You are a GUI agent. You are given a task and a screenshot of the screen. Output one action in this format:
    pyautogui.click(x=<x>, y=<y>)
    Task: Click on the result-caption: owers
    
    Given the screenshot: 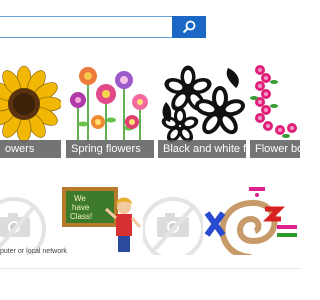 What is the action you would take?
    pyautogui.click(x=30, y=149)
    